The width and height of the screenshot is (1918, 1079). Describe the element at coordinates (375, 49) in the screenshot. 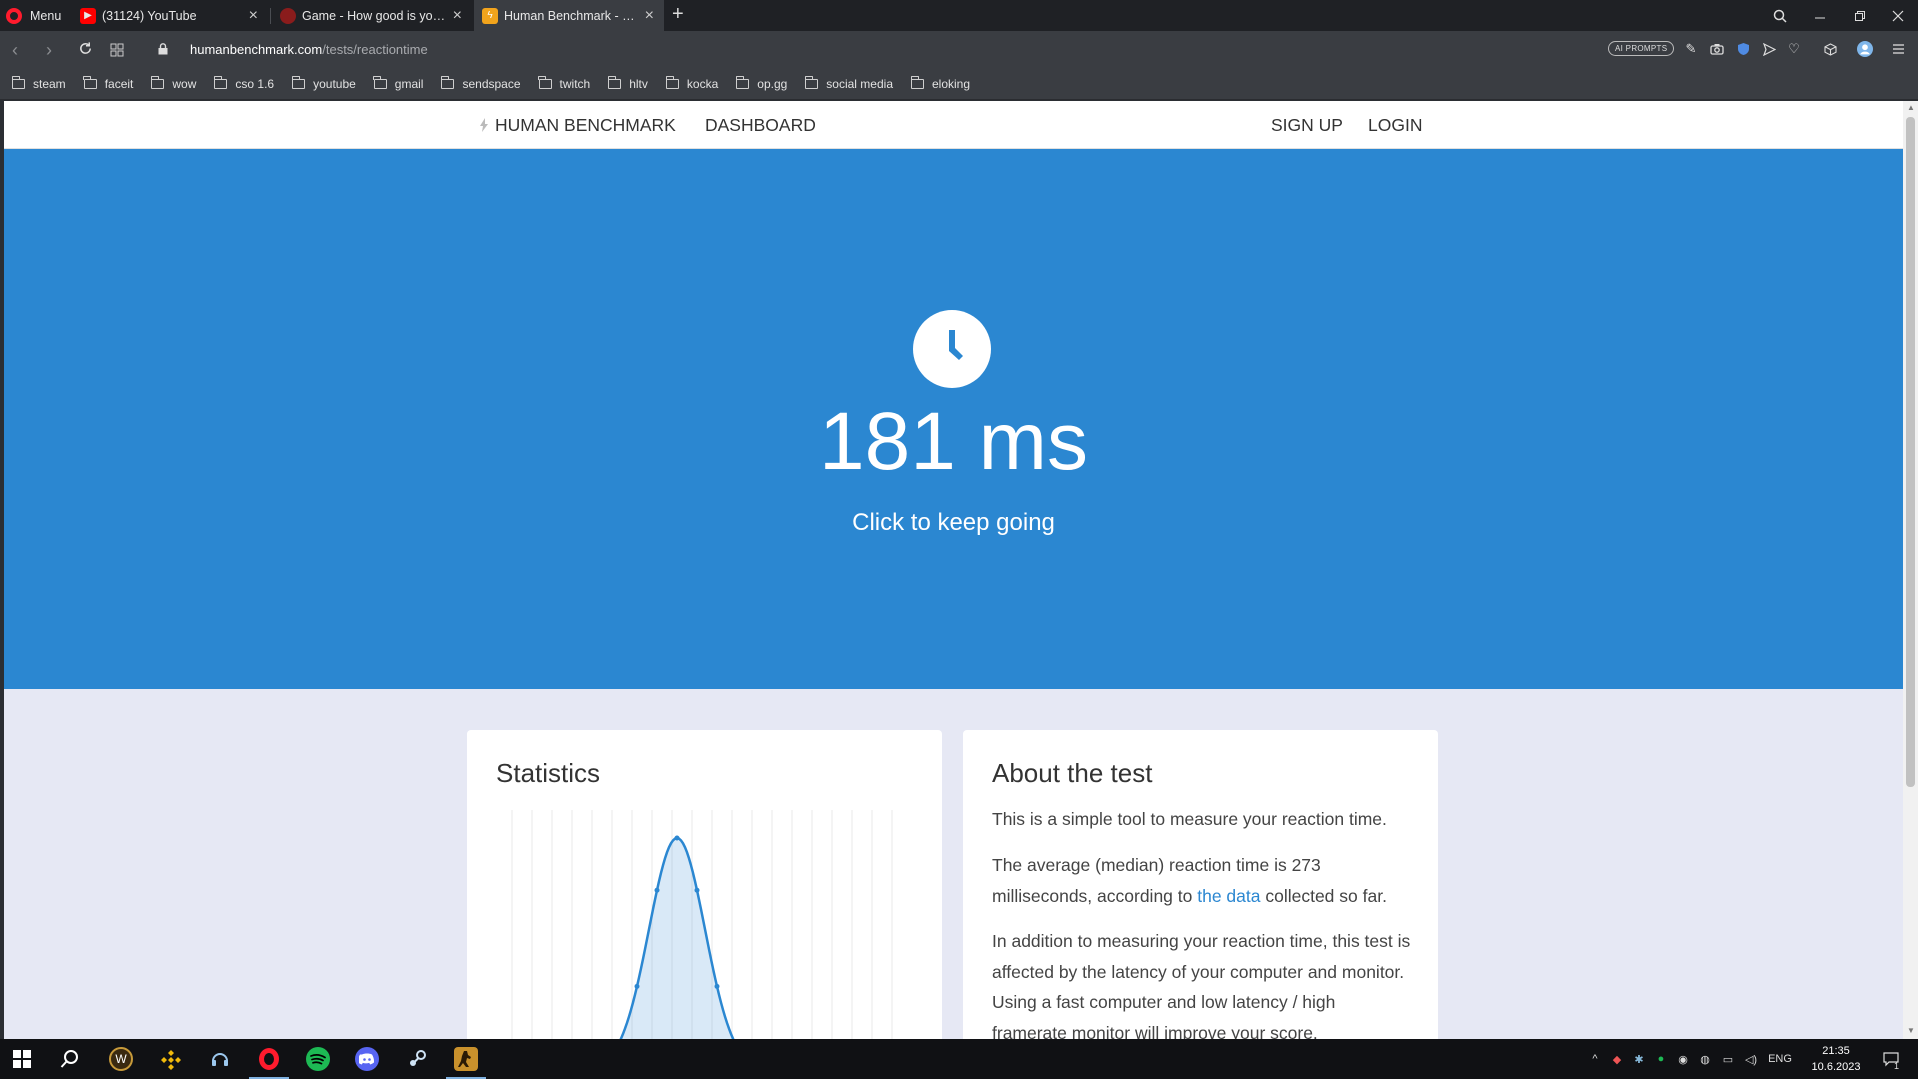

I see `url-path: /tests/reactiontime` at that location.